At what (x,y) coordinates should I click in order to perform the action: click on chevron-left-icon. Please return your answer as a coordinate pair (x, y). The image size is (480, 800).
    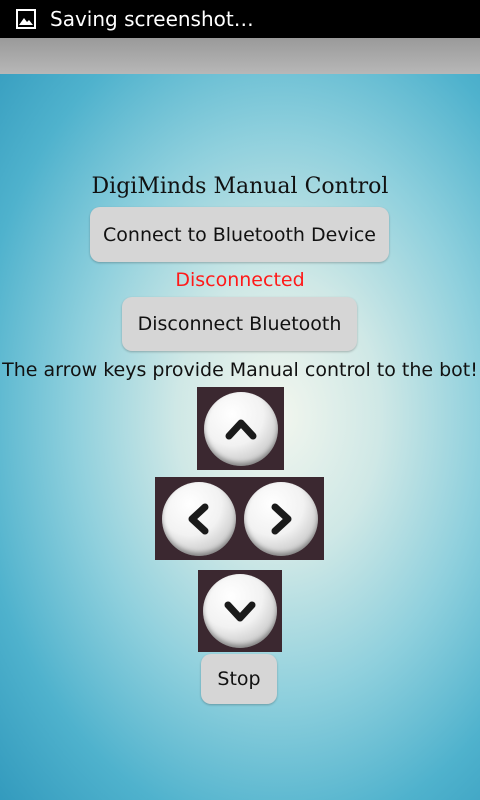
    Looking at the image, I should click on (198, 518).